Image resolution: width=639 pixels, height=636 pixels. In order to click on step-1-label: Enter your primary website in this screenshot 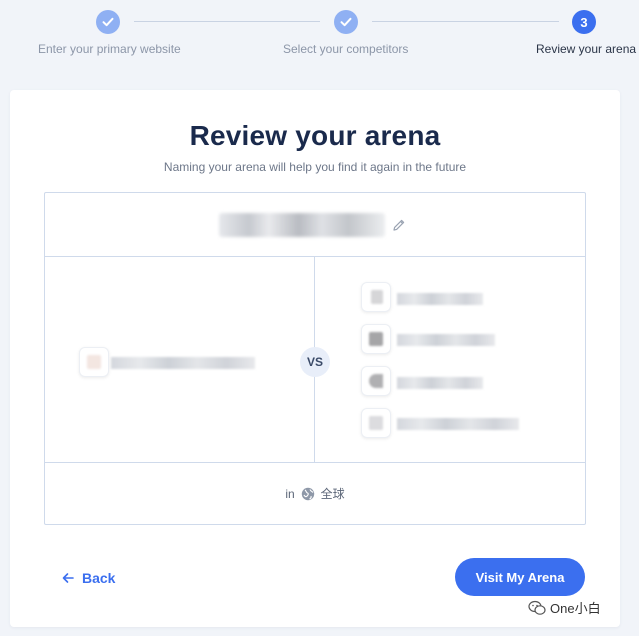, I will do `click(109, 49)`.